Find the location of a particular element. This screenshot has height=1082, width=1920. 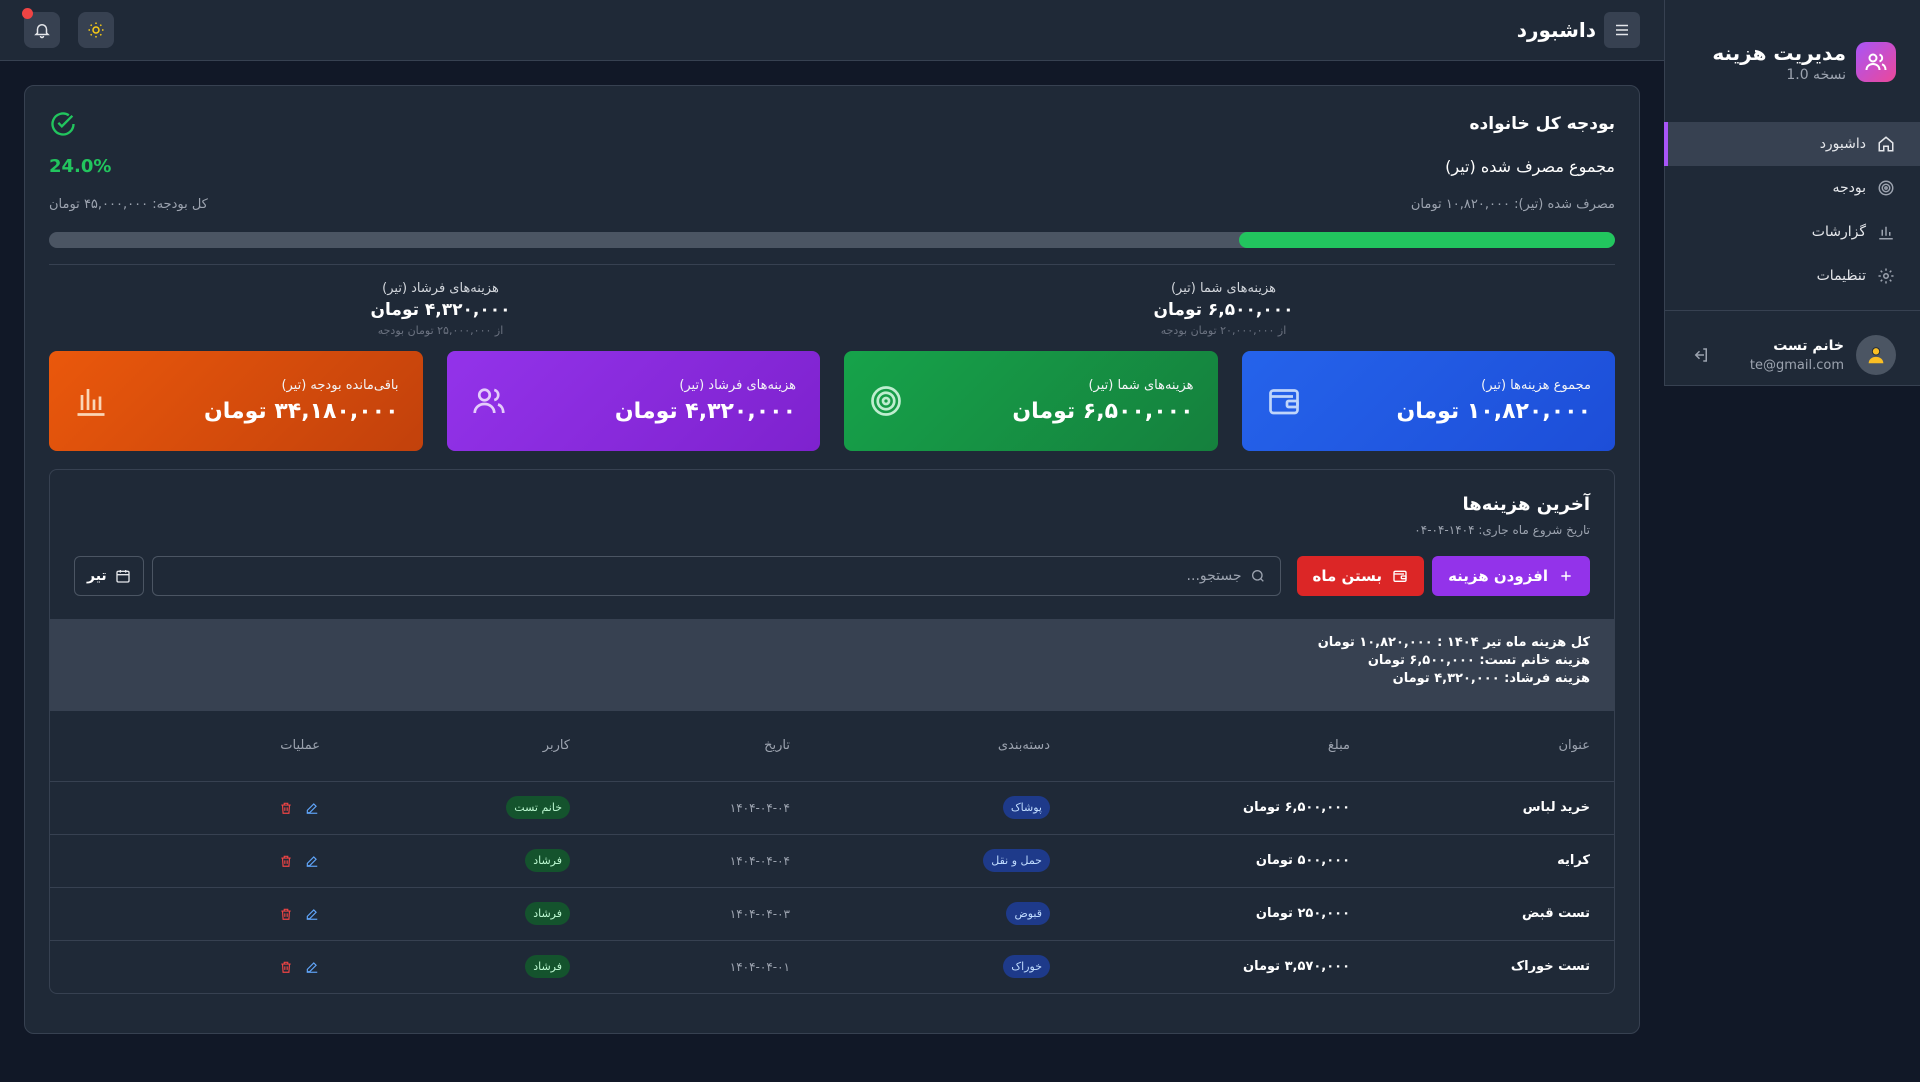

split-sub: از ۲۵,۰۰۰,۰۰۰ تومان بودجه is located at coordinates (440, 330).